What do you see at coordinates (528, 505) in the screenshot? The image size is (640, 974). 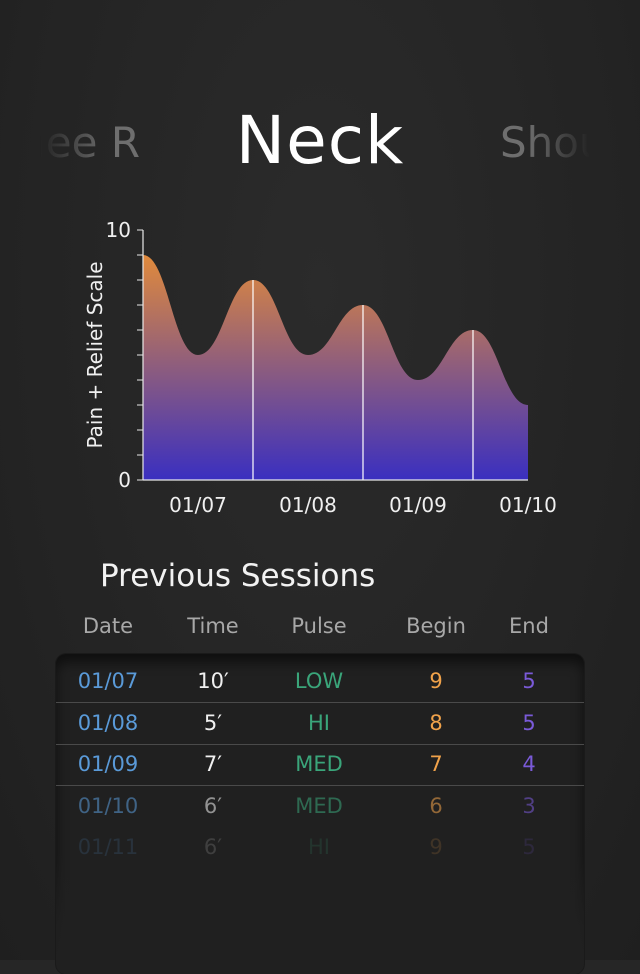 I see `chart-x-tick-label: 01/10` at bounding box center [528, 505].